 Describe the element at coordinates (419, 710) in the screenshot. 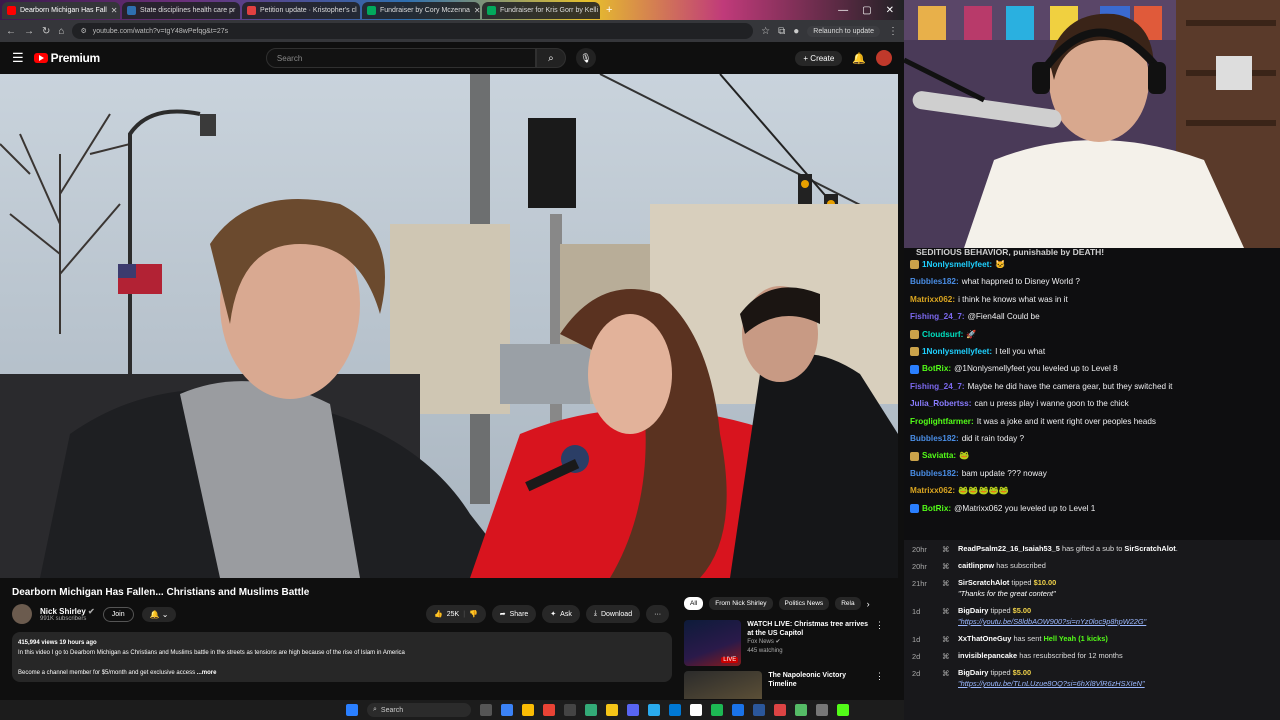

I see `taskbar-search: ⌕ Search` at that location.